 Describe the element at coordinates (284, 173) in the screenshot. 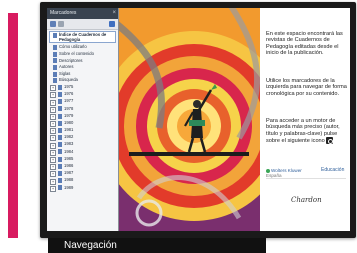

I see `wolters-kluwer-logo: Wolters Kluwer España` at that location.